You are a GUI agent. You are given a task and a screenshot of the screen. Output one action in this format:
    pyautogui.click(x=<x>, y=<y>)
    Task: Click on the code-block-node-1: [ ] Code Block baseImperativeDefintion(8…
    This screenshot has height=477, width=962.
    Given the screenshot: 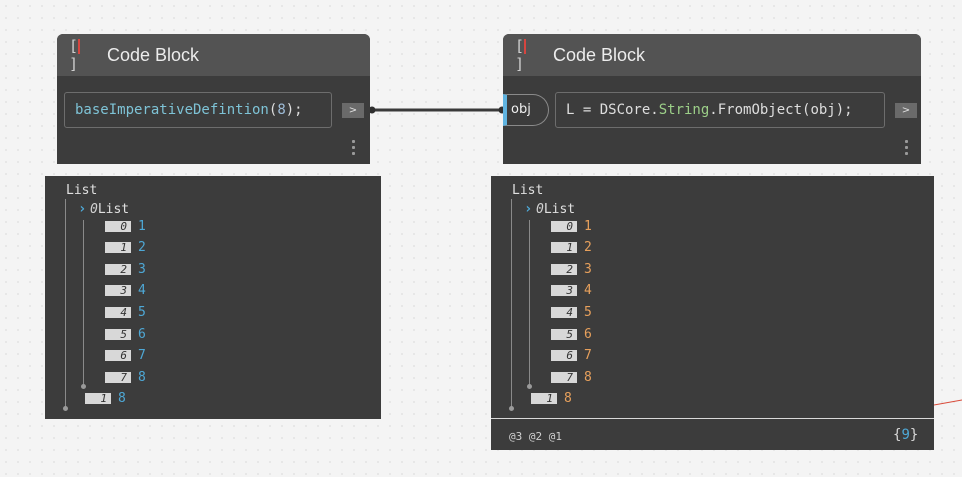 What is the action you would take?
    pyautogui.click(x=213, y=99)
    